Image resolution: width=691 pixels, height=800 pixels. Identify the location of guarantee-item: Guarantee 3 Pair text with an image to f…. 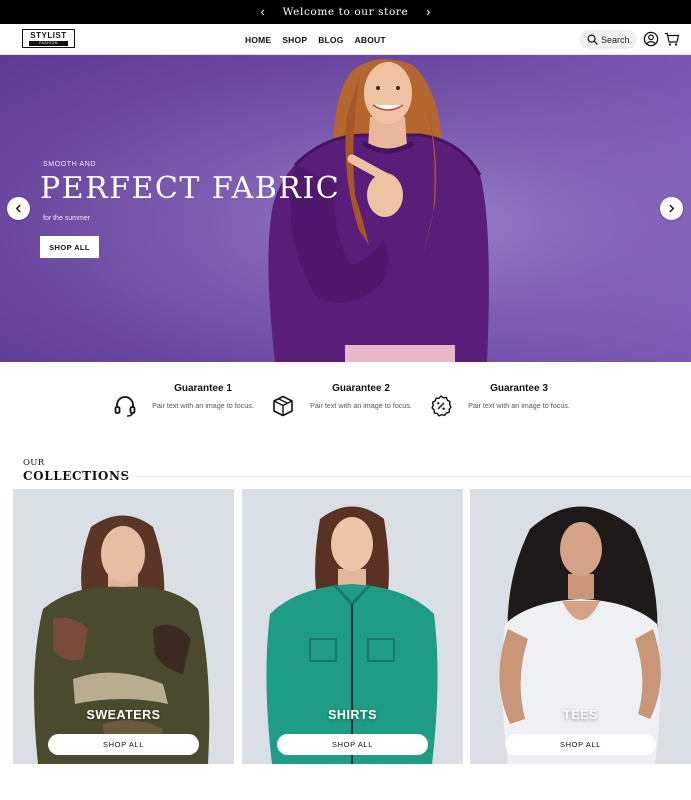
(509, 402).